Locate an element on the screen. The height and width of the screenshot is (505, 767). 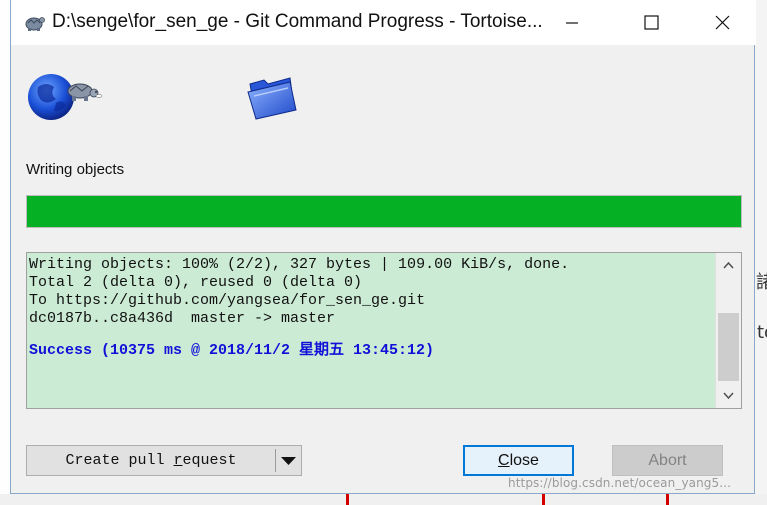
scroll-thumb is located at coordinates (728, 347).